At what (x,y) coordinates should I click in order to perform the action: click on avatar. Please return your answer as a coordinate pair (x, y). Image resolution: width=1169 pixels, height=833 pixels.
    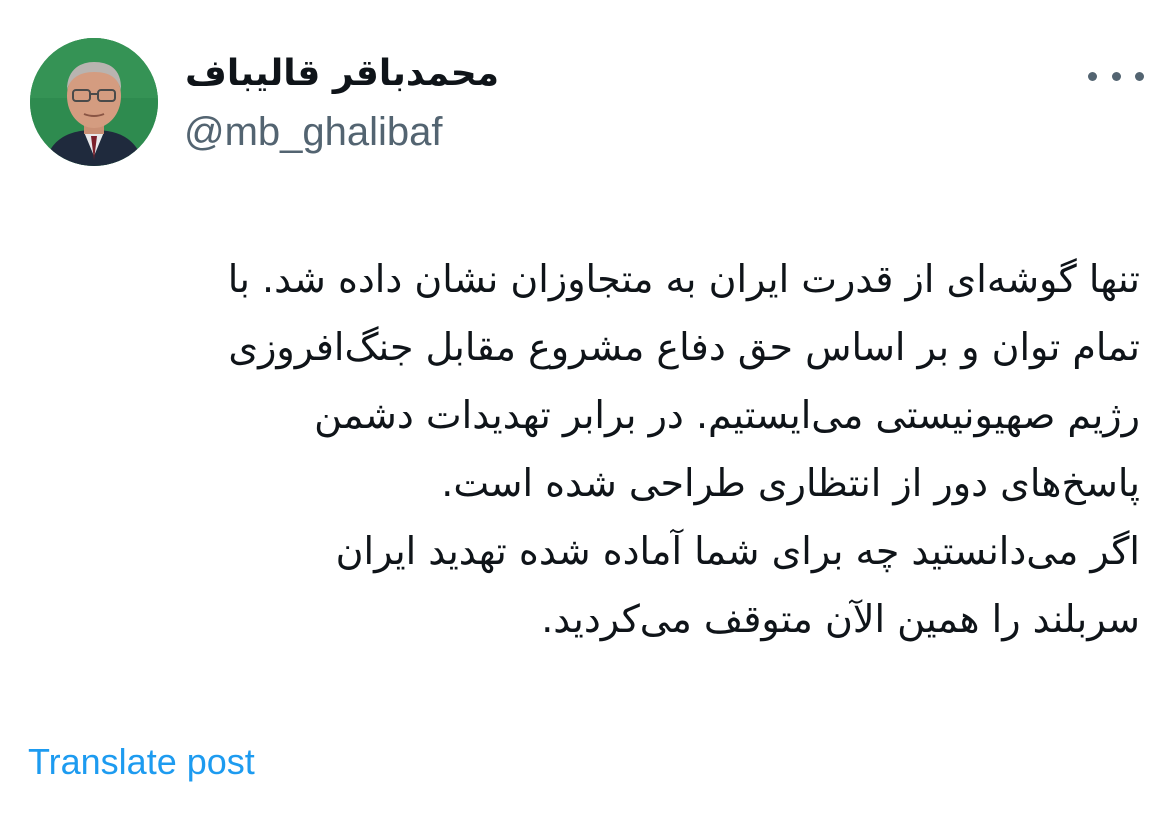
    Looking at the image, I should click on (94, 102).